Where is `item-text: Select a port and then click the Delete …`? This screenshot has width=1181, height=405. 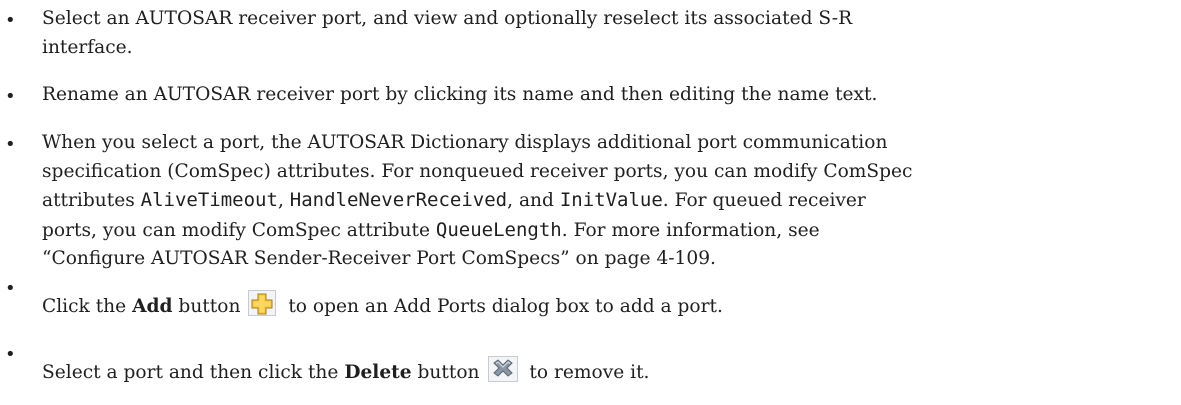 item-text: Select a port and then click the Delete … is located at coordinates (597, 372).